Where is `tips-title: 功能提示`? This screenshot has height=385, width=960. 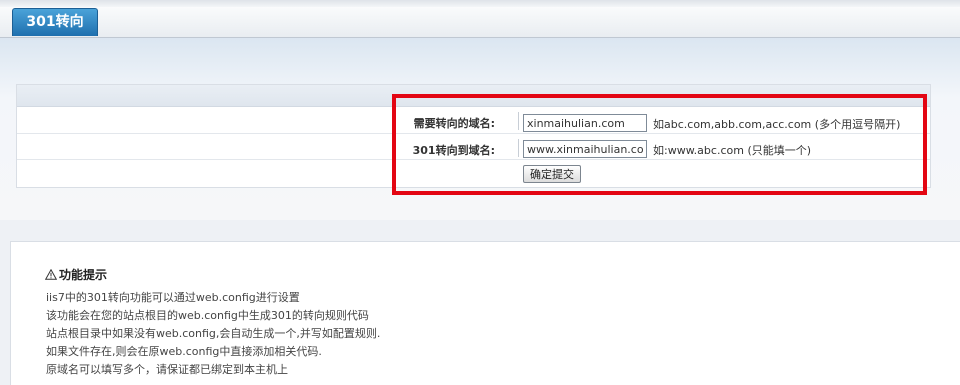 tips-title: 功能提示 is located at coordinates (83, 275).